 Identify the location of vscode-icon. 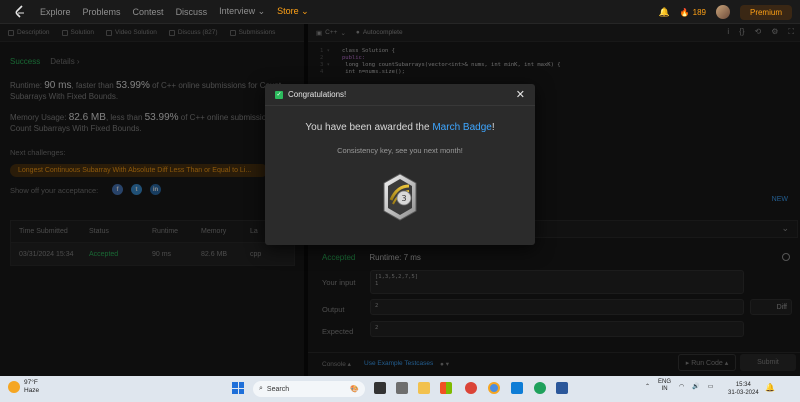
(517, 388).